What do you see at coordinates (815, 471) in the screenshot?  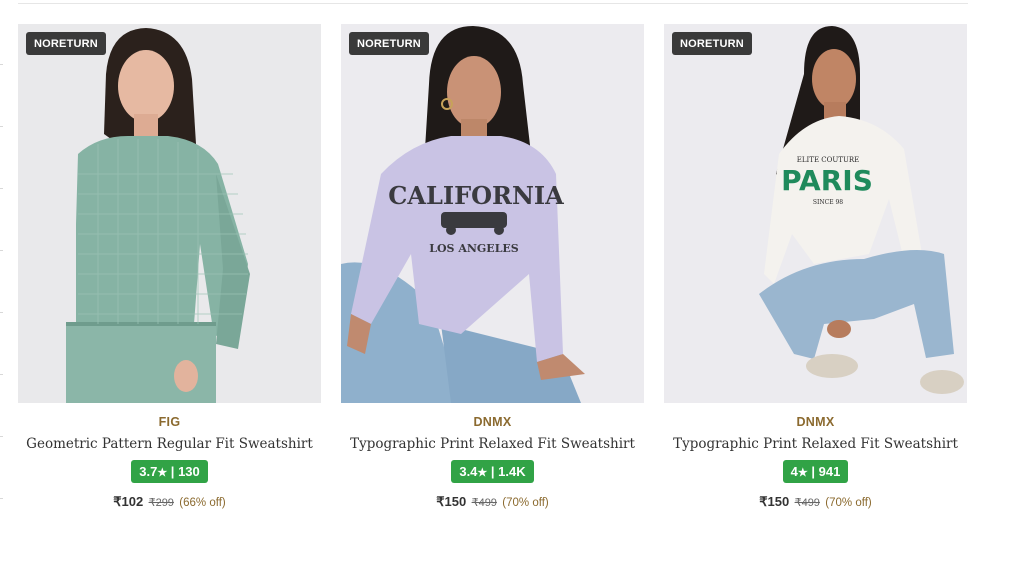 I see `rating-badge: 4★ | 941` at bounding box center [815, 471].